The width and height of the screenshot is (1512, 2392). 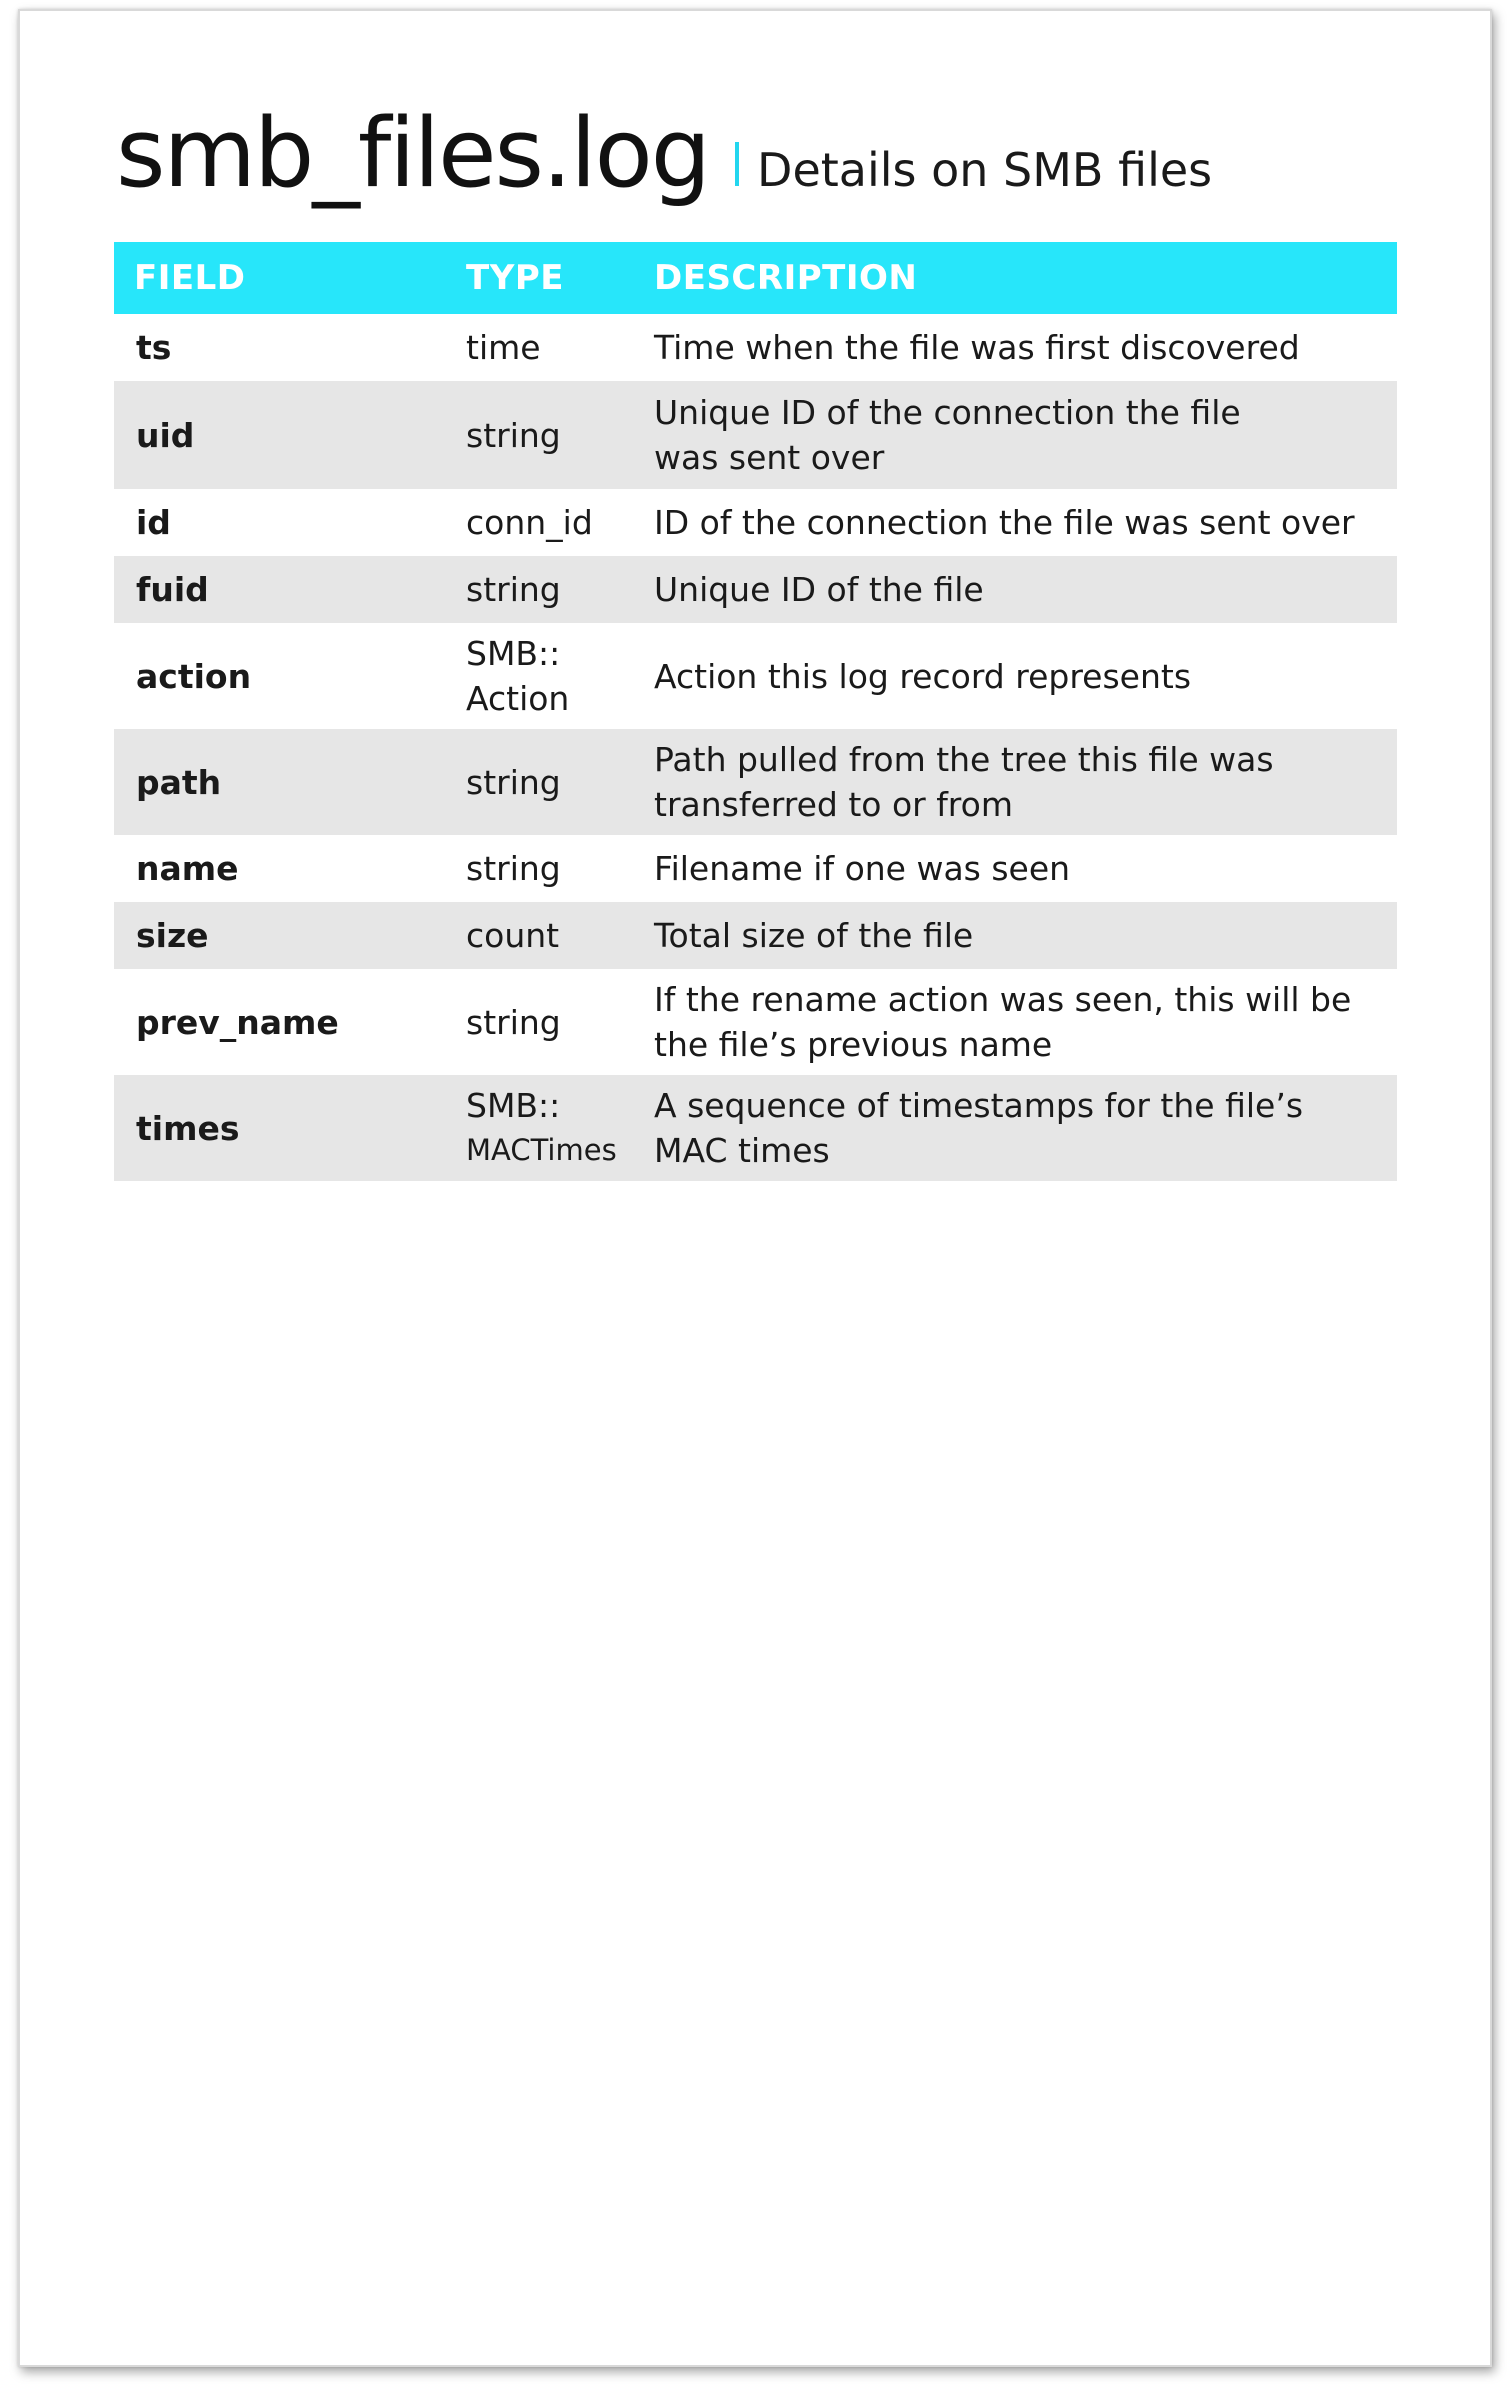 I want to click on field-type-line: time, so click(x=503, y=347).